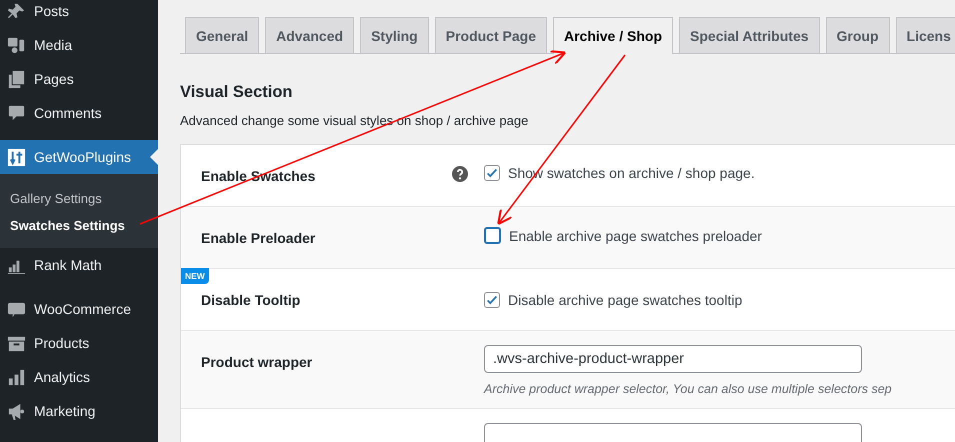 This screenshot has height=442, width=955. Describe the element at coordinates (79, 411) in the screenshot. I see `sidebar-item: Marketing` at that location.